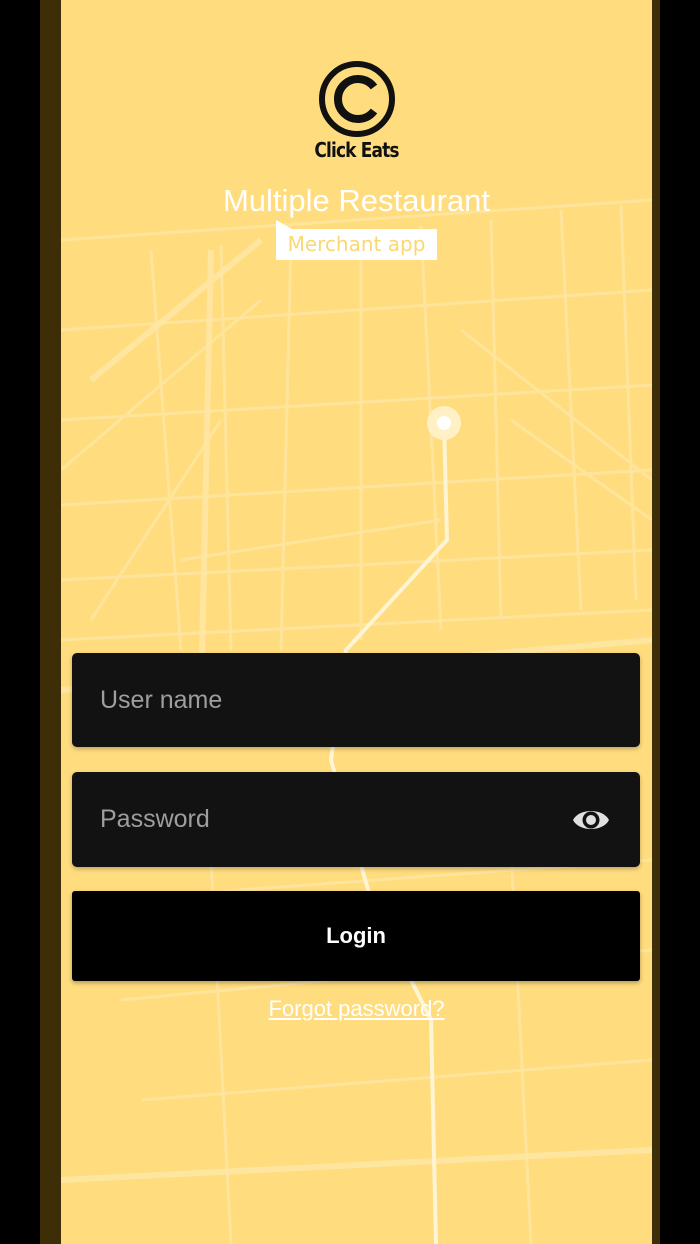 The height and width of the screenshot is (1244, 700). Describe the element at coordinates (356, 150) in the screenshot. I see `brand-name: Click Eats` at that location.